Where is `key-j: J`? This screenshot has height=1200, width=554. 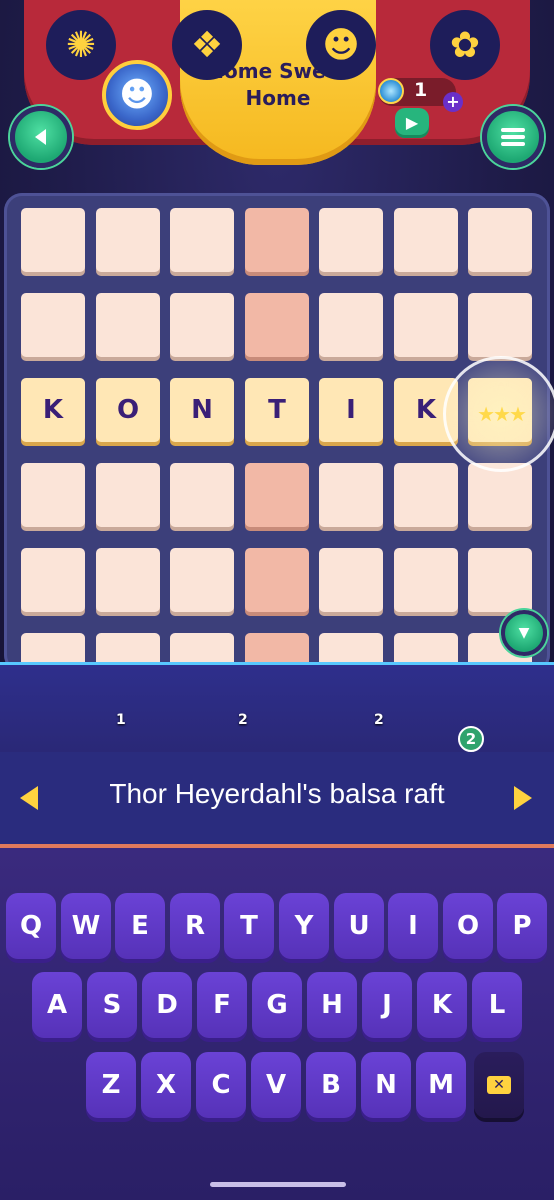
key-j: J is located at coordinates (387, 1005).